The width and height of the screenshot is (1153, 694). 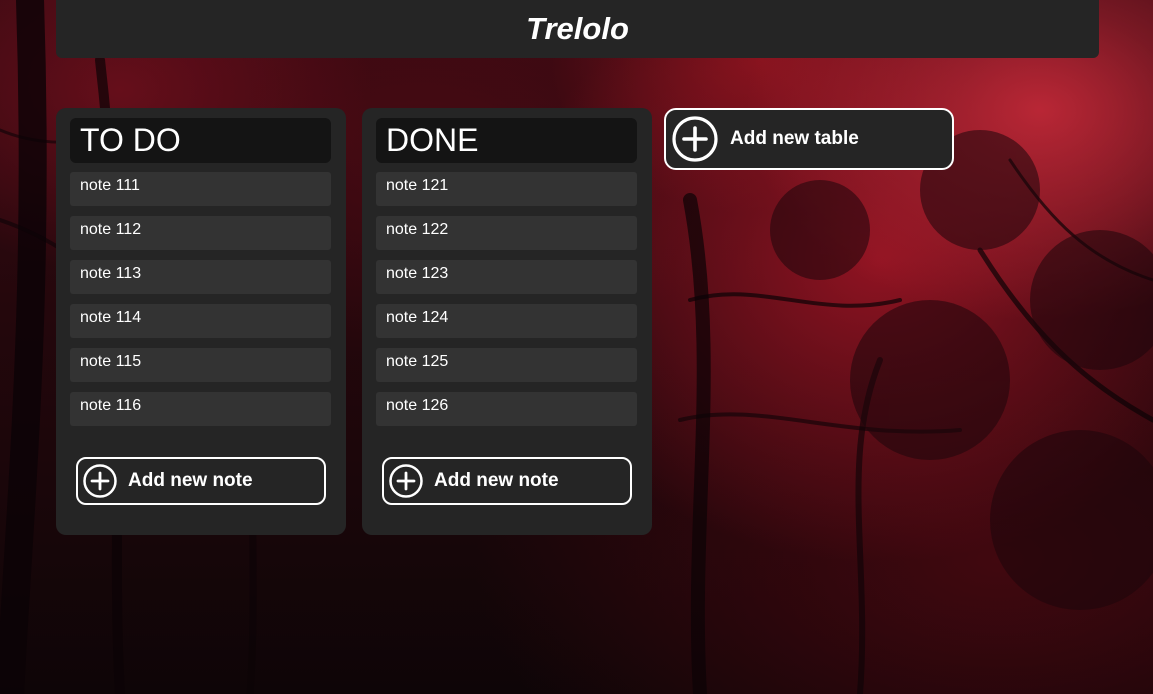 I want to click on note-card: note 114, so click(x=200, y=321).